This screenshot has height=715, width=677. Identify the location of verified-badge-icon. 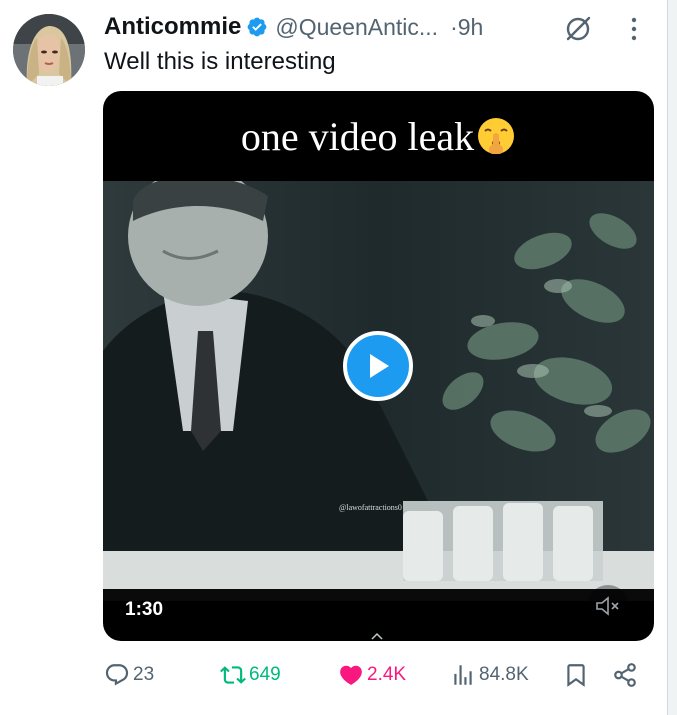
(257, 27).